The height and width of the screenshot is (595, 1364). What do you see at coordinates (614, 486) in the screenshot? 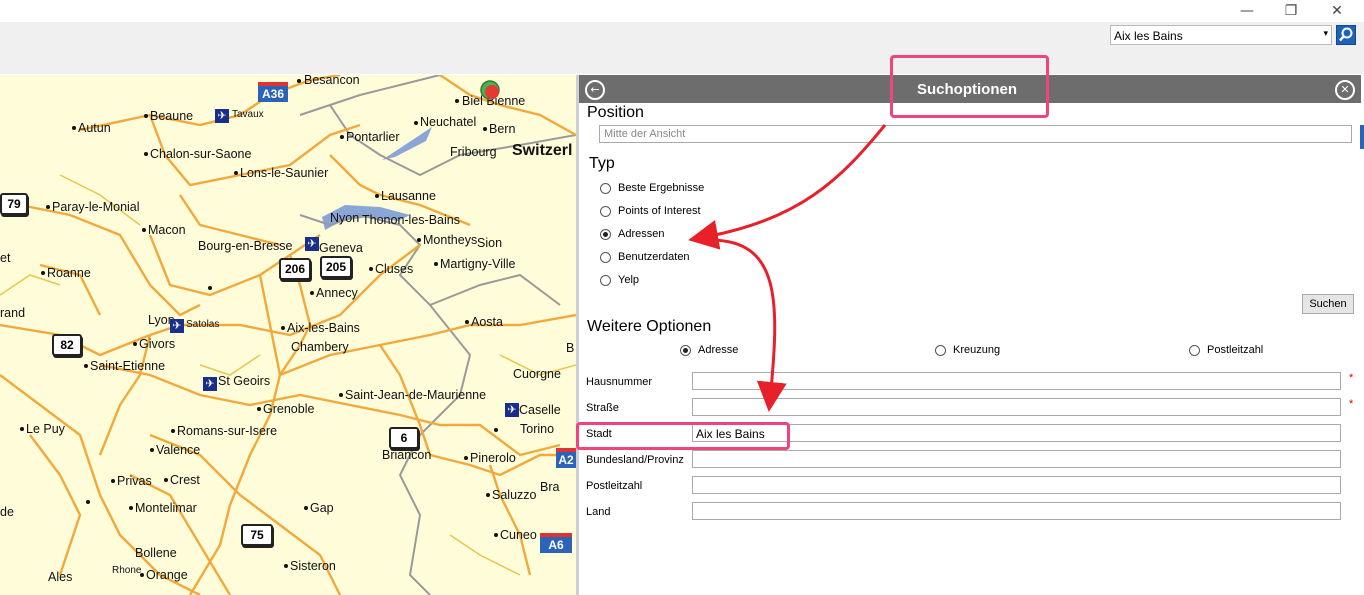
I see `field-label-postcode: Postleitzahl` at bounding box center [614, 486].